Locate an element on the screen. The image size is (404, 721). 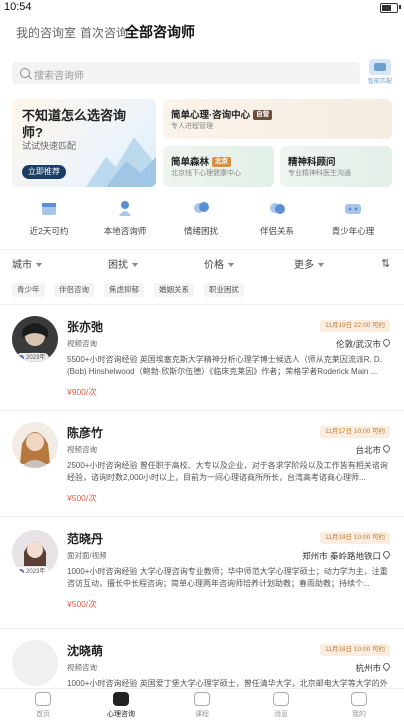
nav-consult: 心理咨询 is located at coordinates (121, 705).